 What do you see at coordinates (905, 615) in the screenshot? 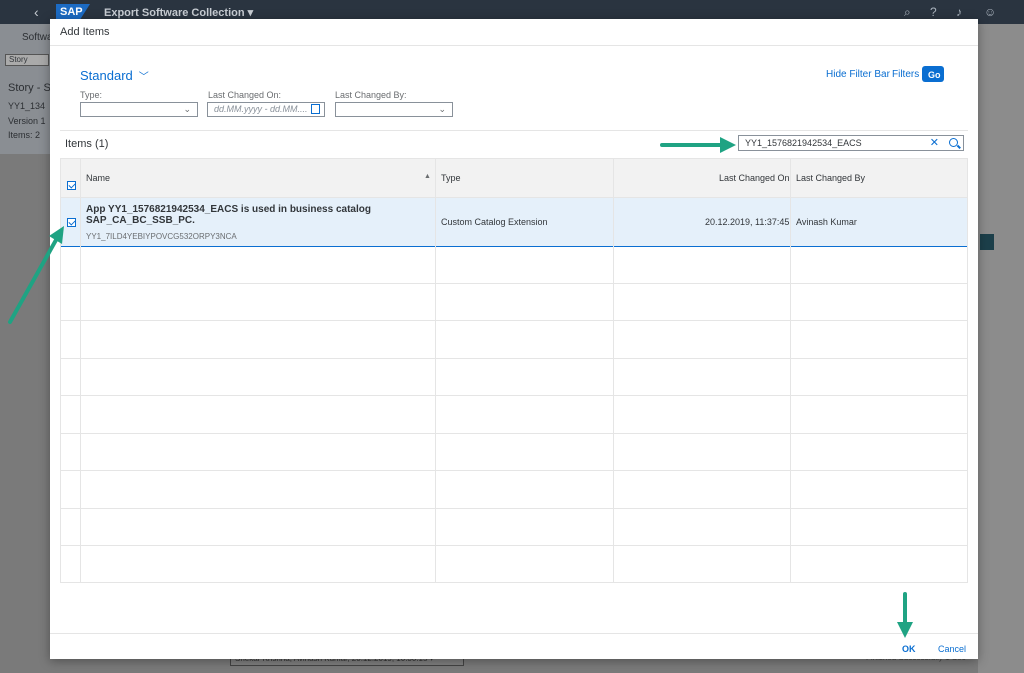
I see `annotation-arrow-ok` at bounding box center [905, 615].